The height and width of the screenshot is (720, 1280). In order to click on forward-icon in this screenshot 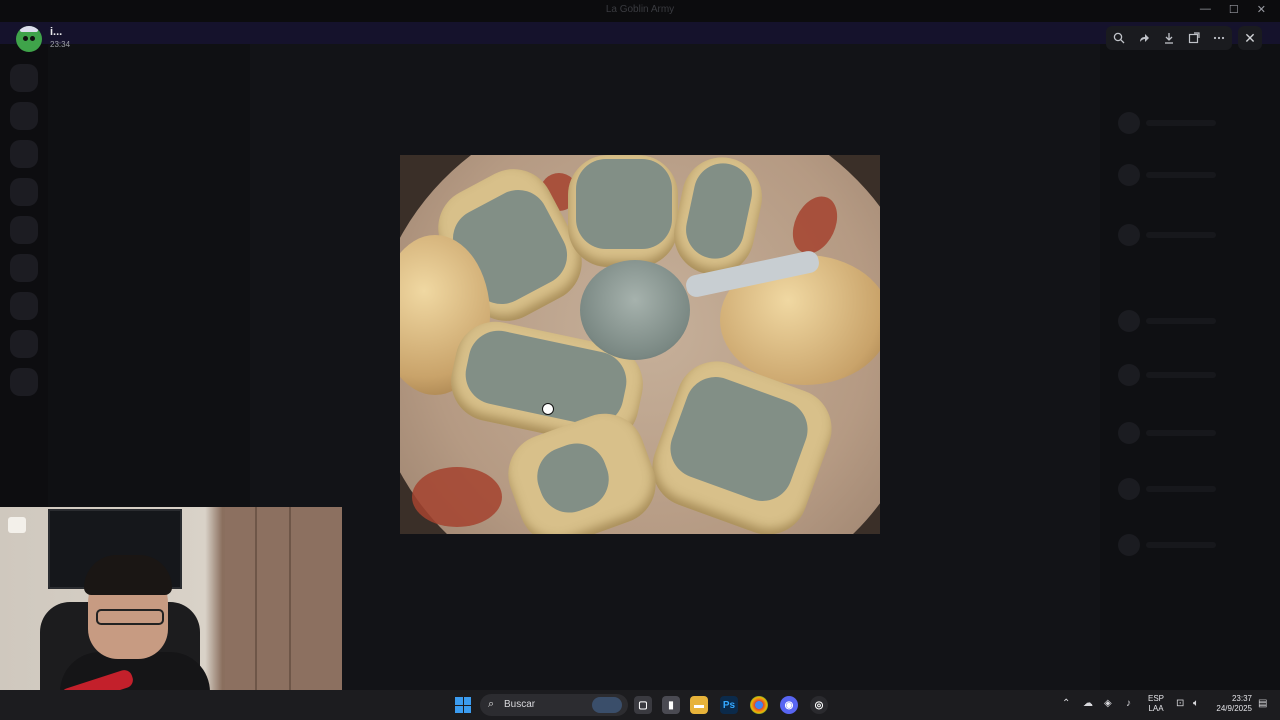, I will do `click(1144, 38)`.